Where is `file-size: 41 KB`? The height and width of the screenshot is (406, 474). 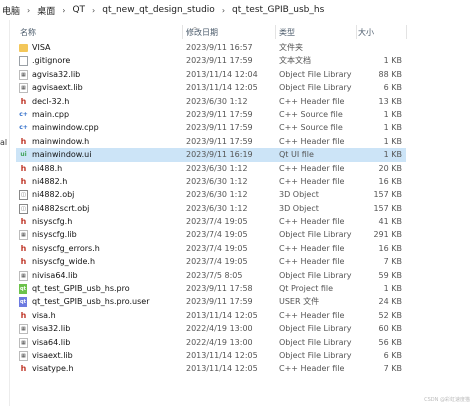 file-size: 41 KB is located at coordinates (390, 222).